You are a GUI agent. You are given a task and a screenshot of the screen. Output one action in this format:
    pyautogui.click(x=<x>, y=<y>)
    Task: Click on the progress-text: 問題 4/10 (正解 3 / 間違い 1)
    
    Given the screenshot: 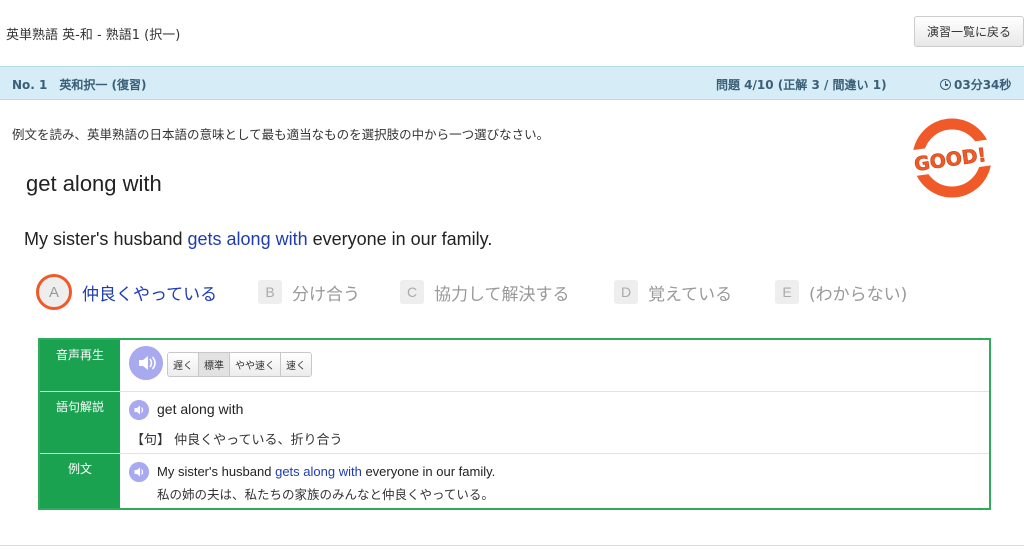 What is the action you would take?
    pyautogui.click(x=801, y=85)
    